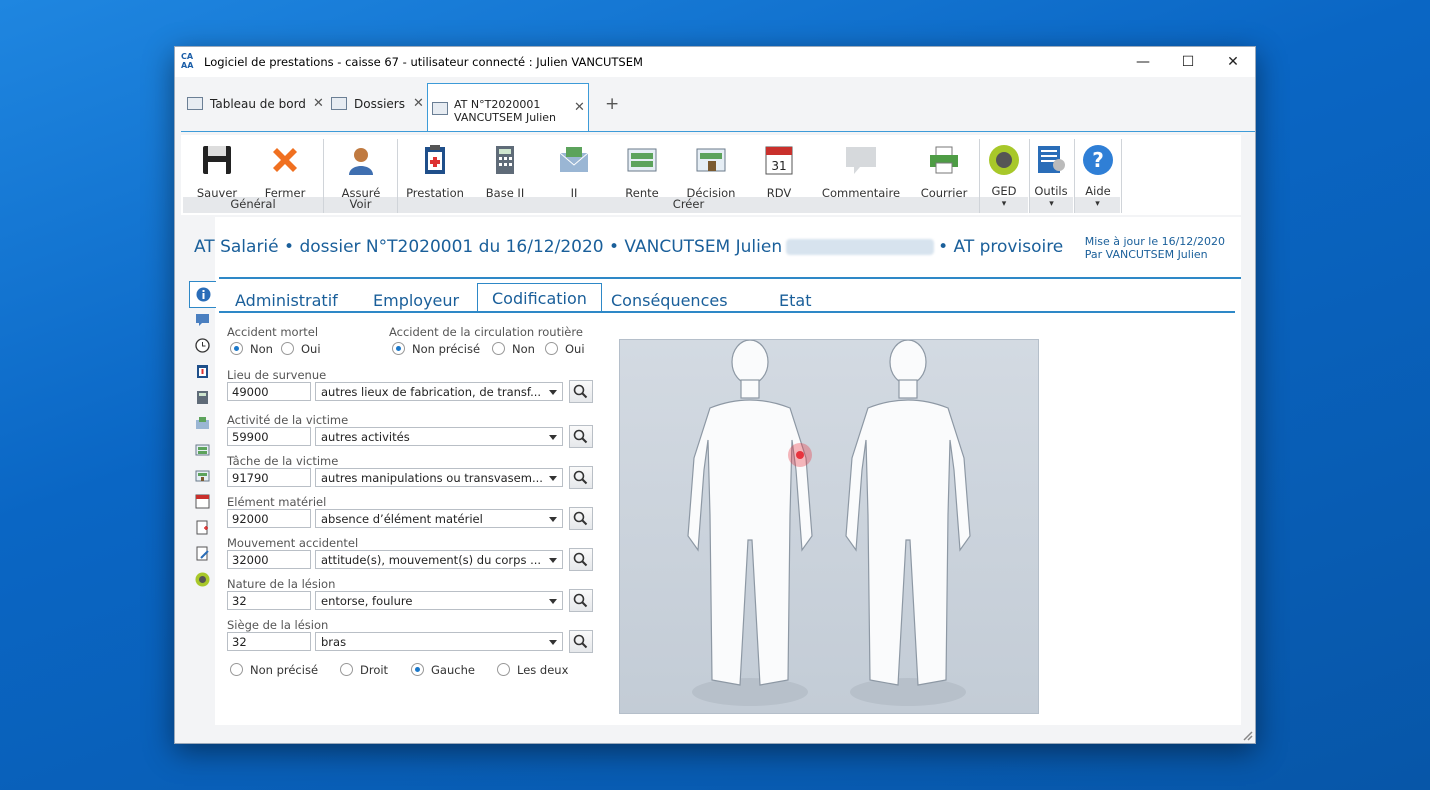 The width and height of the screenshot is (1430, 790). What do you see at coordinates (795, 300) in the screenshot?
I see `tab-etat: Etat` at bounding box center [795, 300].